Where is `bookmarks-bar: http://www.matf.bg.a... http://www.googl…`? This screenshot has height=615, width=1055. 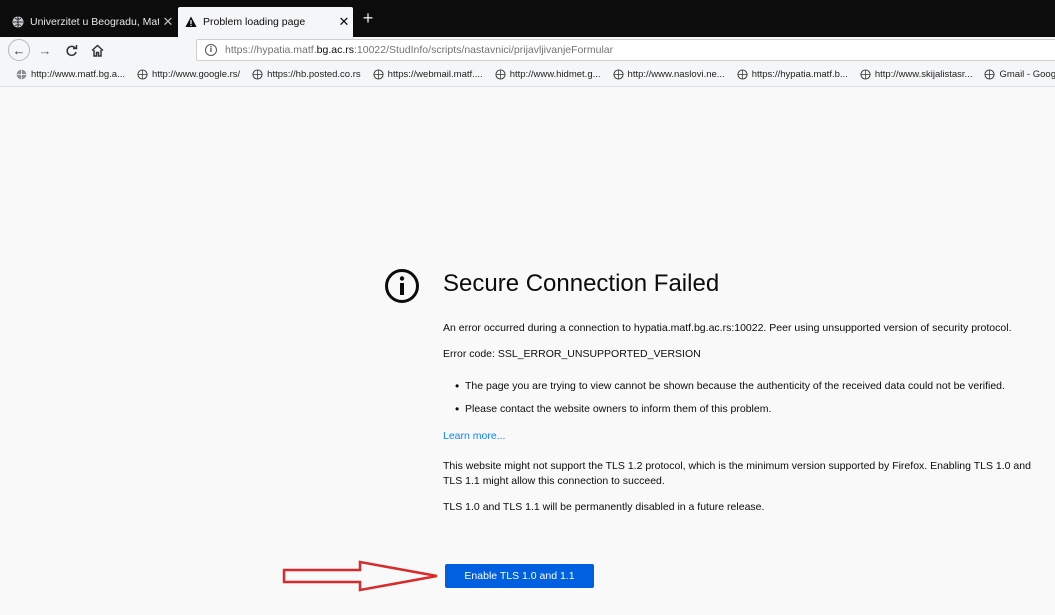
bookmarks-bar: http://www.matf.bg.a... http://www.googl… is located at coordinates (527, 75).